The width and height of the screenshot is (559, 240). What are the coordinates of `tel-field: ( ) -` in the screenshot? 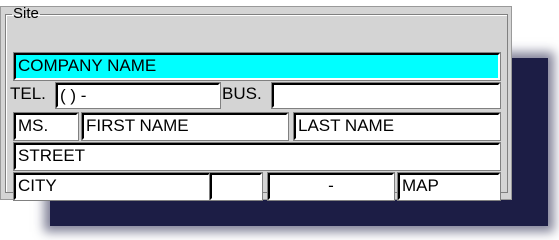 It's located at (138, 95).